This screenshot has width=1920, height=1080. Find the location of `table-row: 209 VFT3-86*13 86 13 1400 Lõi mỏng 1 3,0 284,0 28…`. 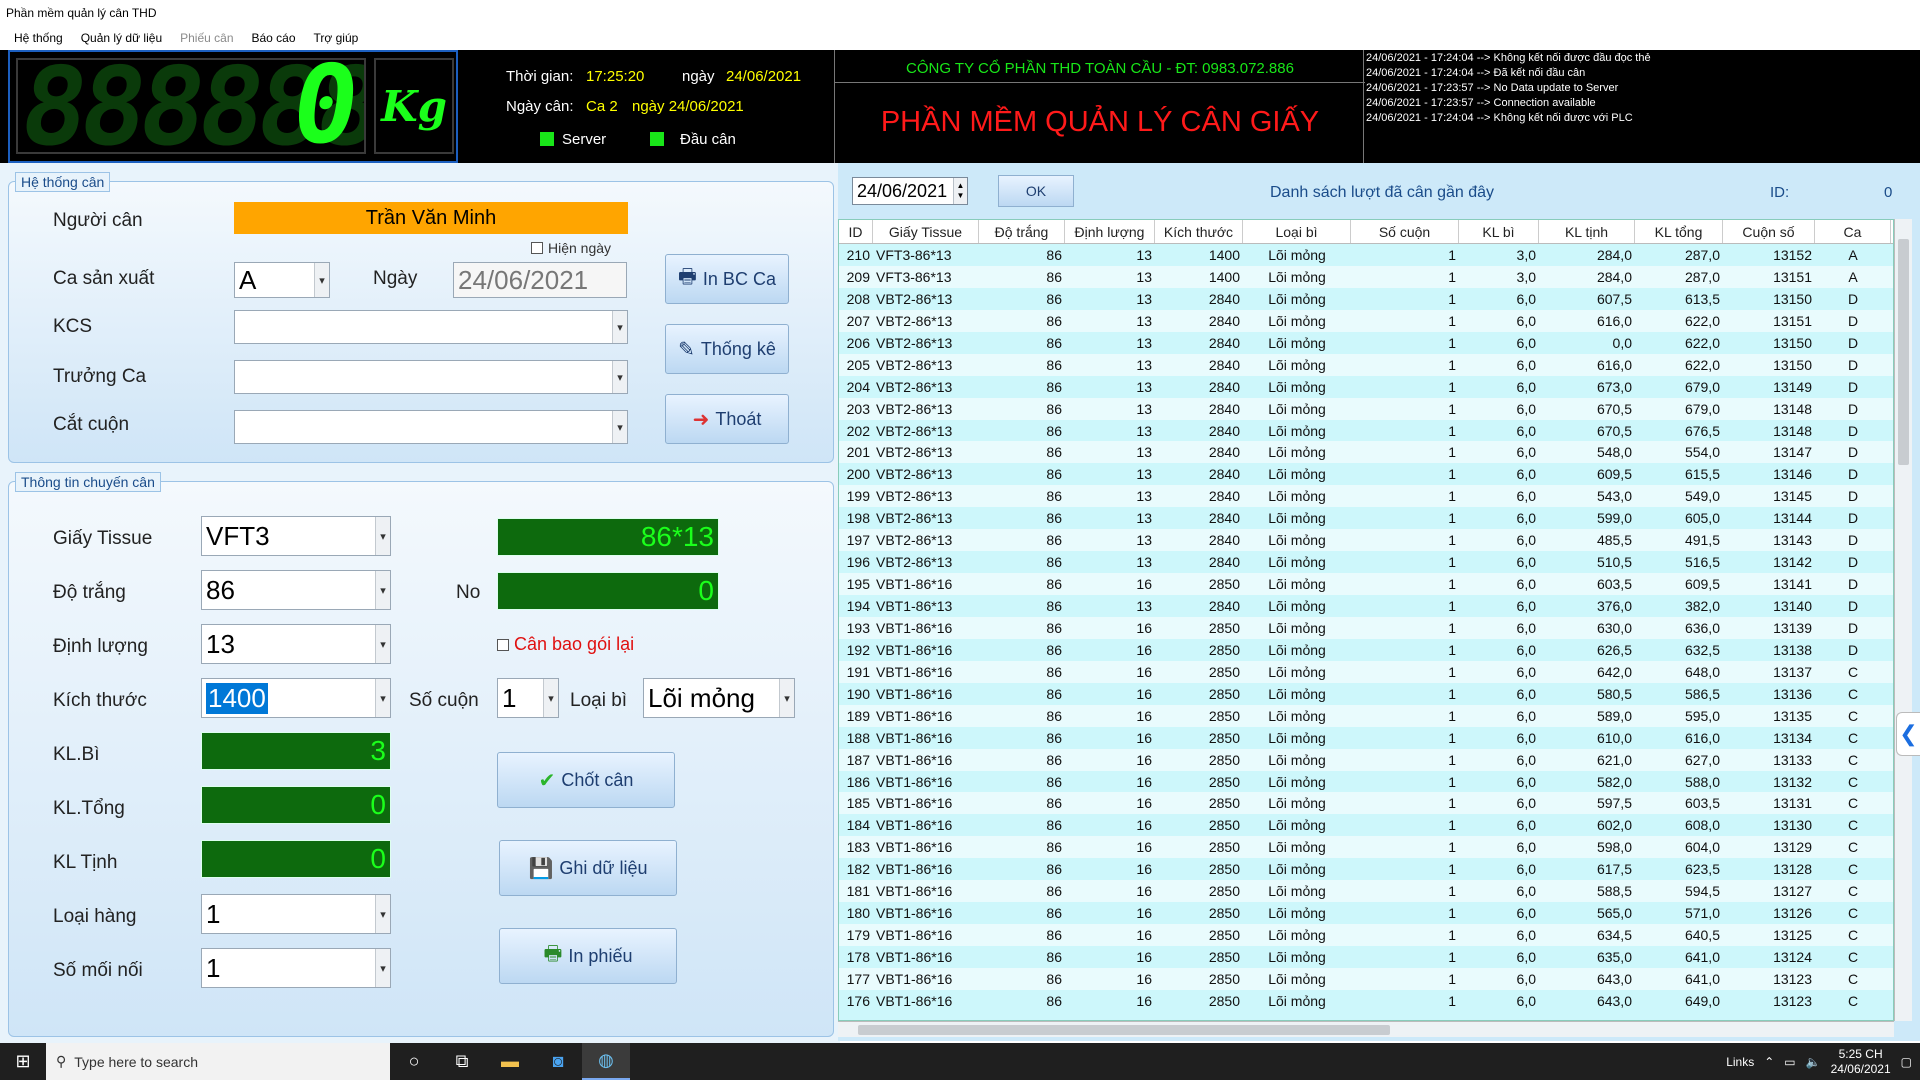

table-row: 209 VFT3-86*13 86 13 1400 Lõi mỏng 1 3,0 284,0 28… is located at coordinates (1366, 276).